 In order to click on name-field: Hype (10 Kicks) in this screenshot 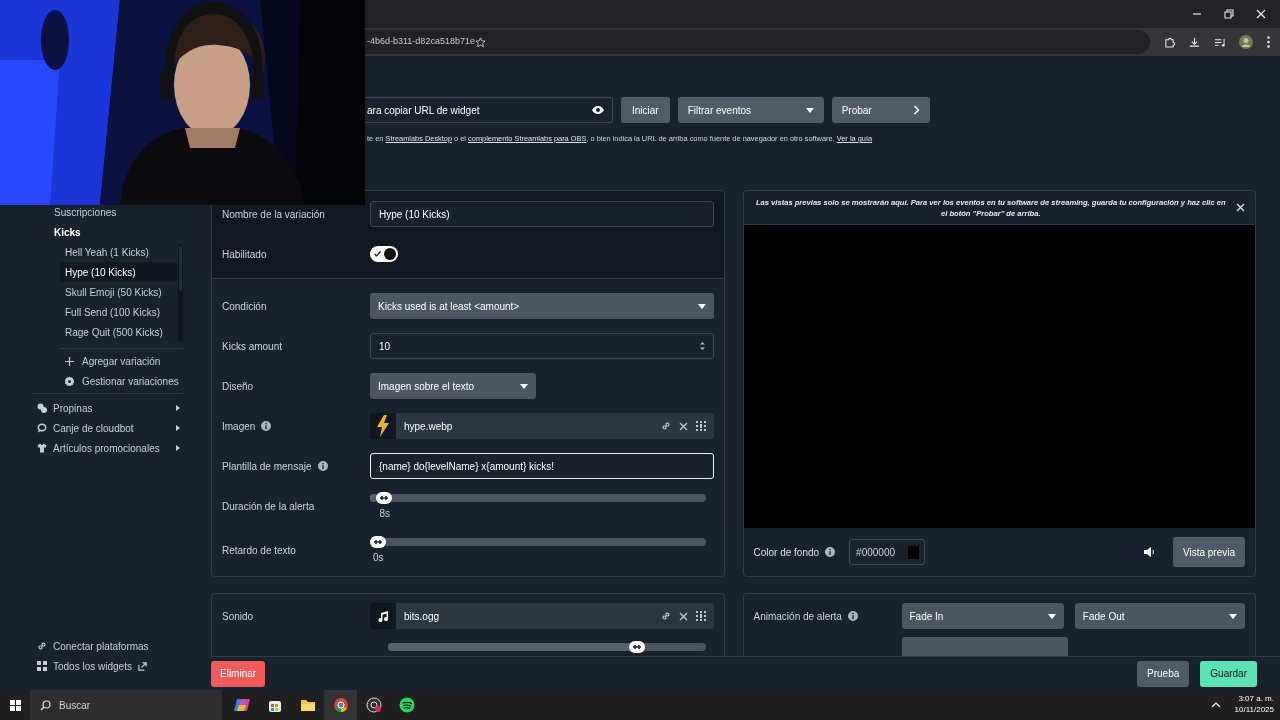, I will do `click(542, 214)`.